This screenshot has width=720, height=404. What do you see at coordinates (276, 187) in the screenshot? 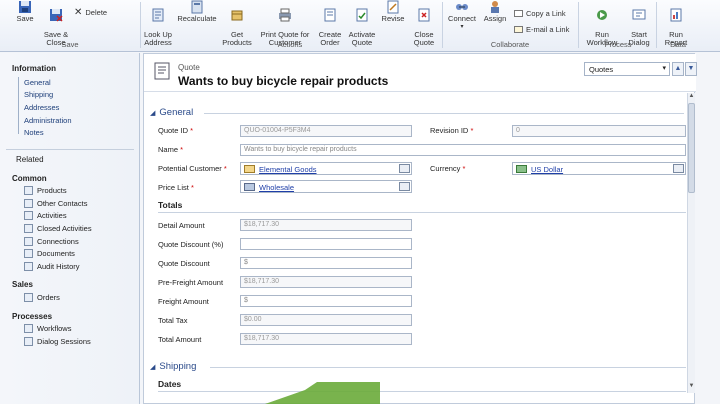
I see `price-list-link: Wholesale` at bounding box center [276, 187].